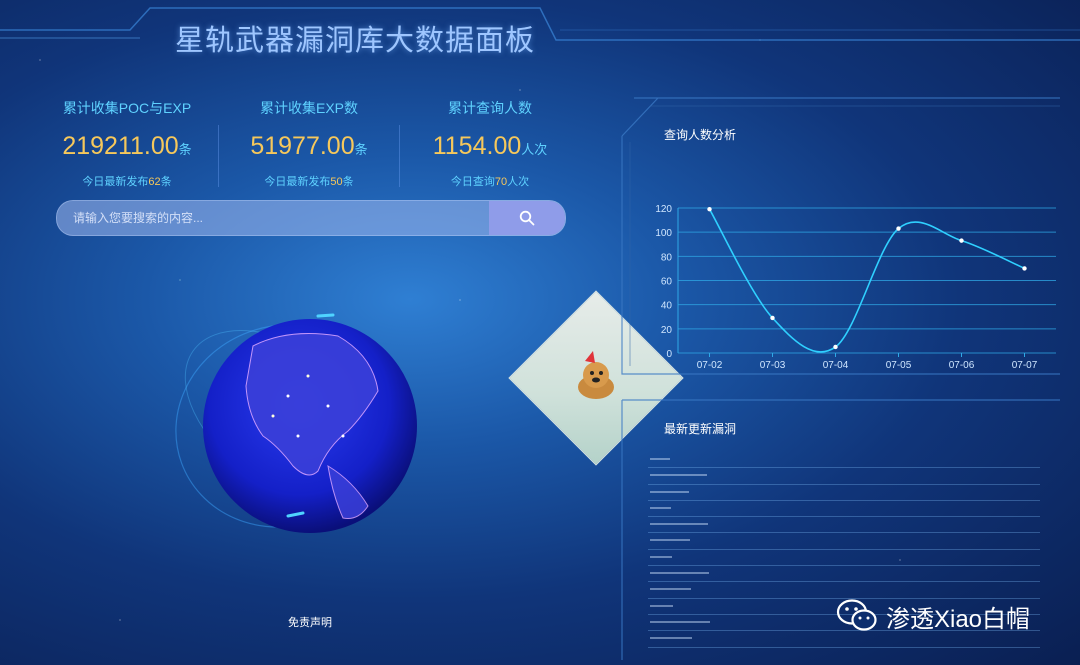 Image resolution: width=1080 pixels, height=665 pixels. Describe the element at coordinates (962, 365) in the screenshot. I see `x-tick-label: 07-06` at that location.